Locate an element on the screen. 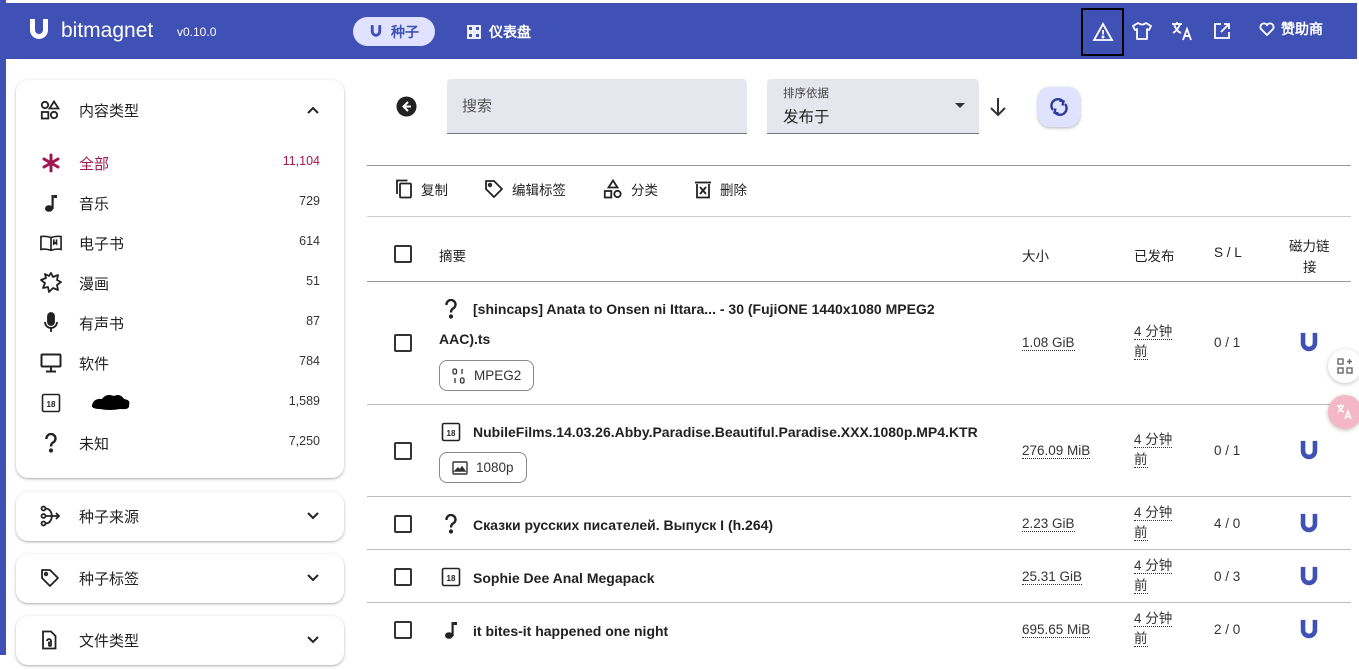  content-type-item-comic: 漫画 51 is located at coordinates (180, 282).